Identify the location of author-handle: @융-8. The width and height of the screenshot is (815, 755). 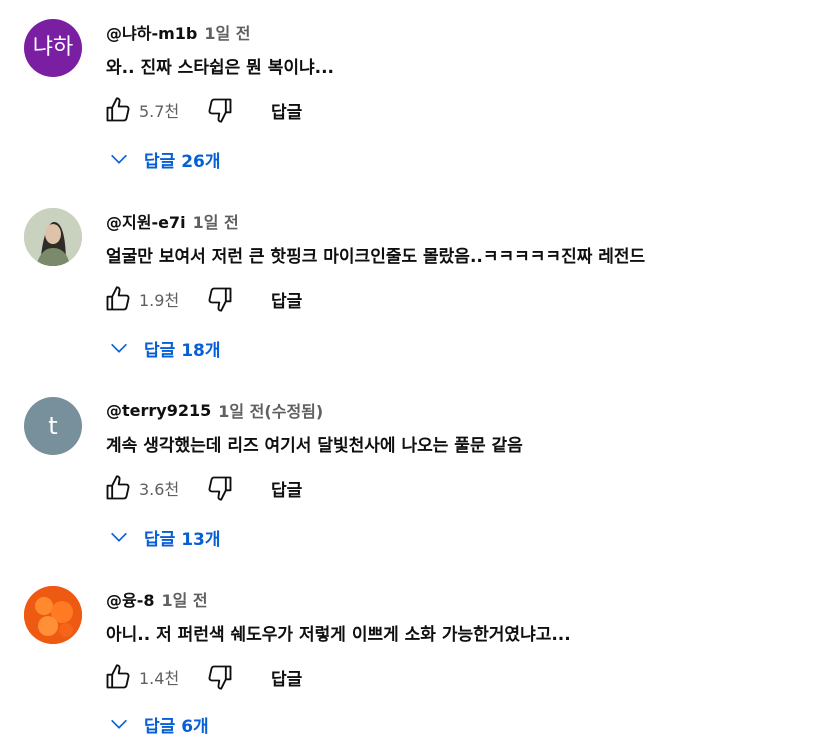
(130, 599).